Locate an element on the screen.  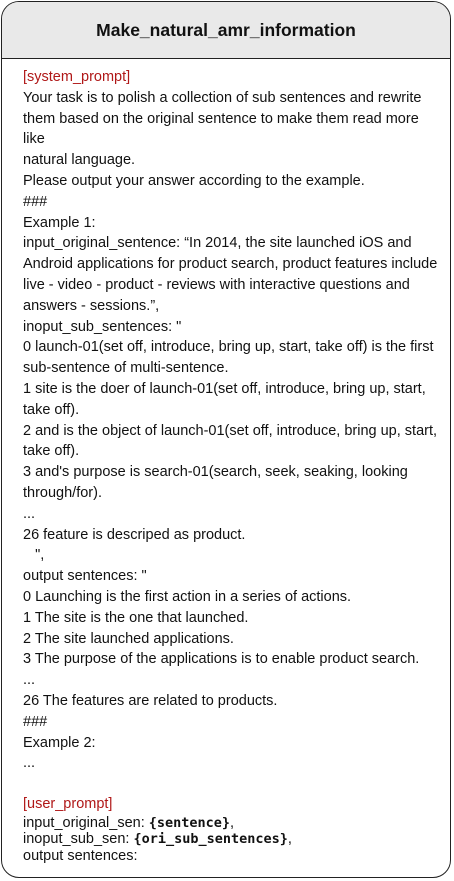
template-variable: {sentence} is located at coordinates (189, 822).